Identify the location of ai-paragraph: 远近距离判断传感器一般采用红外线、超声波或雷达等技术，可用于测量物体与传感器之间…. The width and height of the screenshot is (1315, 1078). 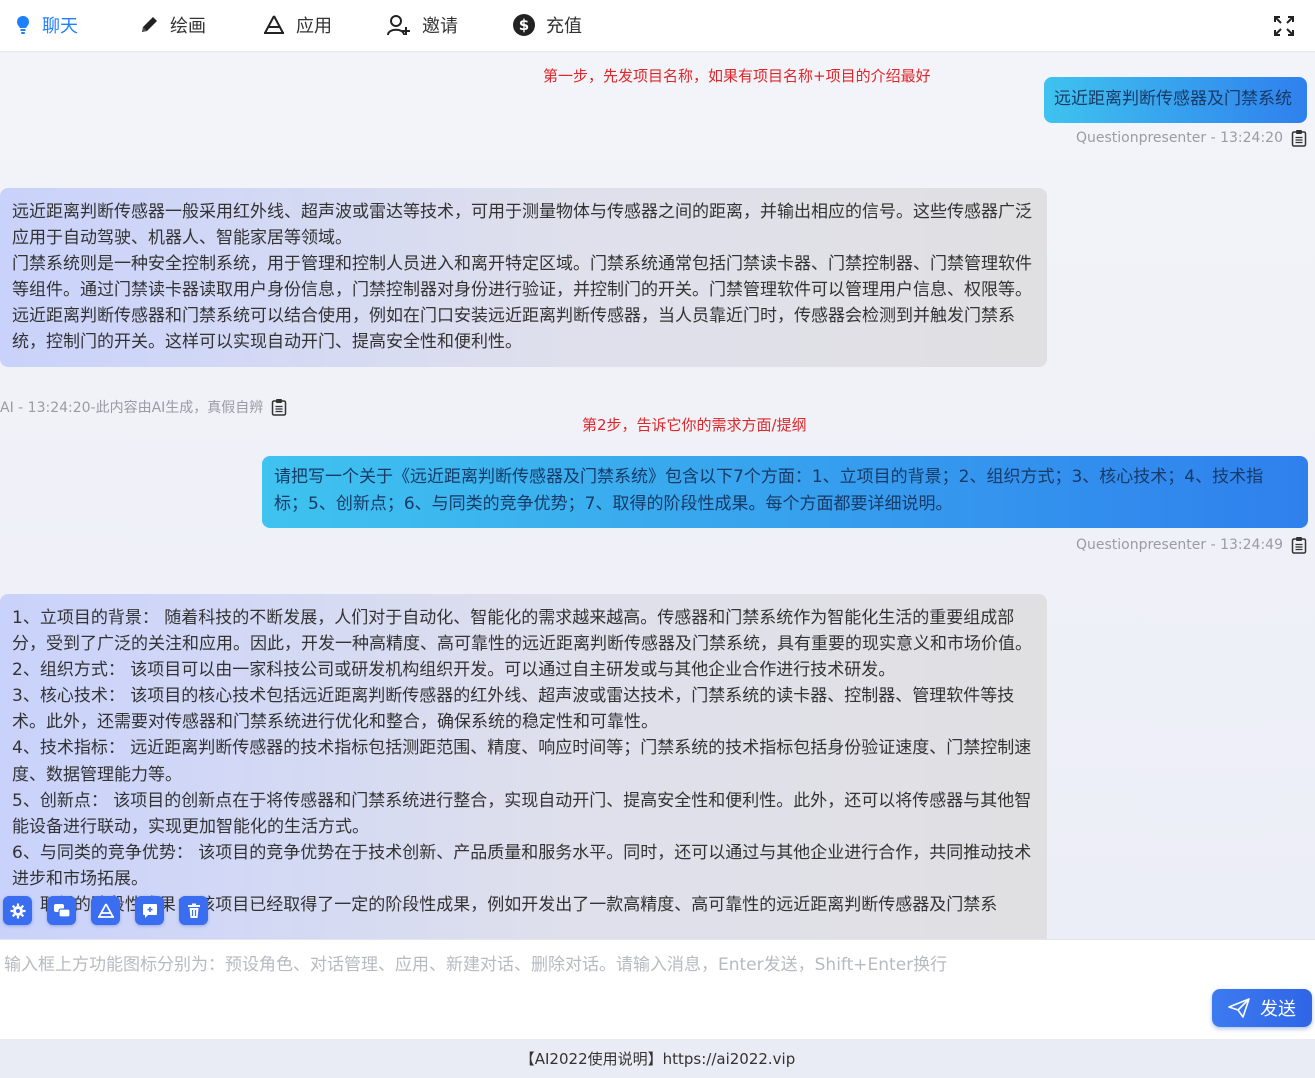
(522, 225).